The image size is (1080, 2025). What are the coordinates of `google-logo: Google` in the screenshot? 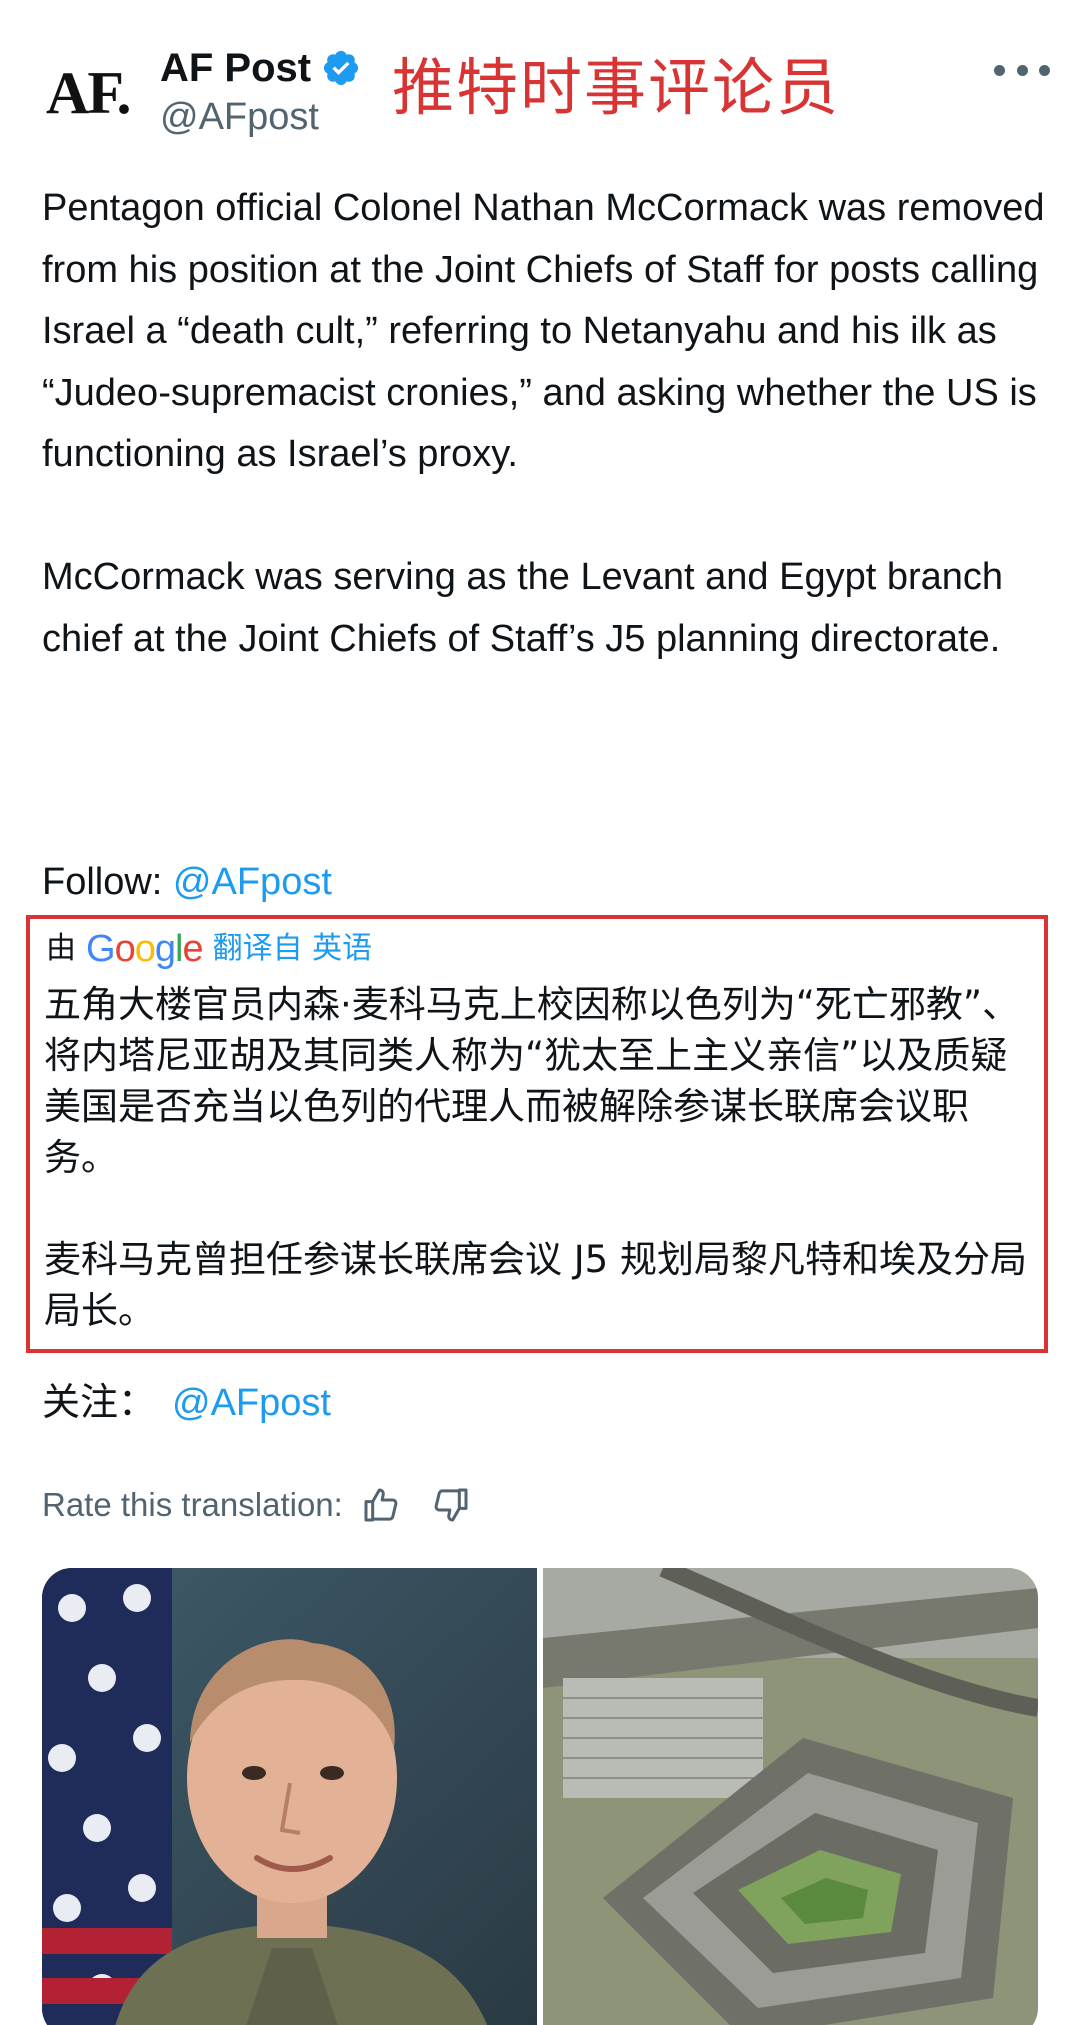 It's located at (145, 949).